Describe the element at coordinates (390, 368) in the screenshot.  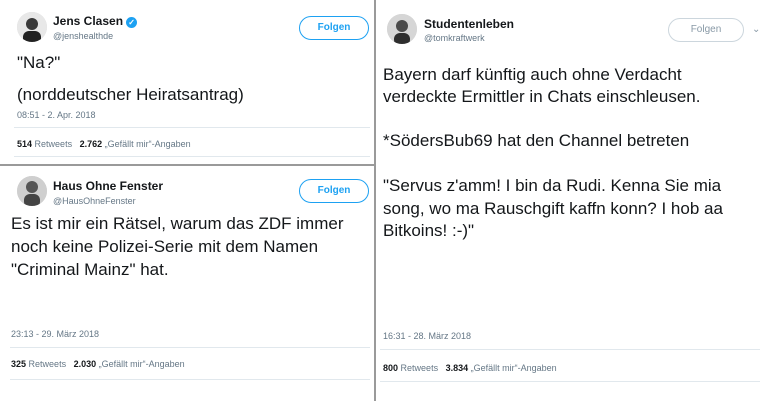
I see `retweets-count: 800` at that location.